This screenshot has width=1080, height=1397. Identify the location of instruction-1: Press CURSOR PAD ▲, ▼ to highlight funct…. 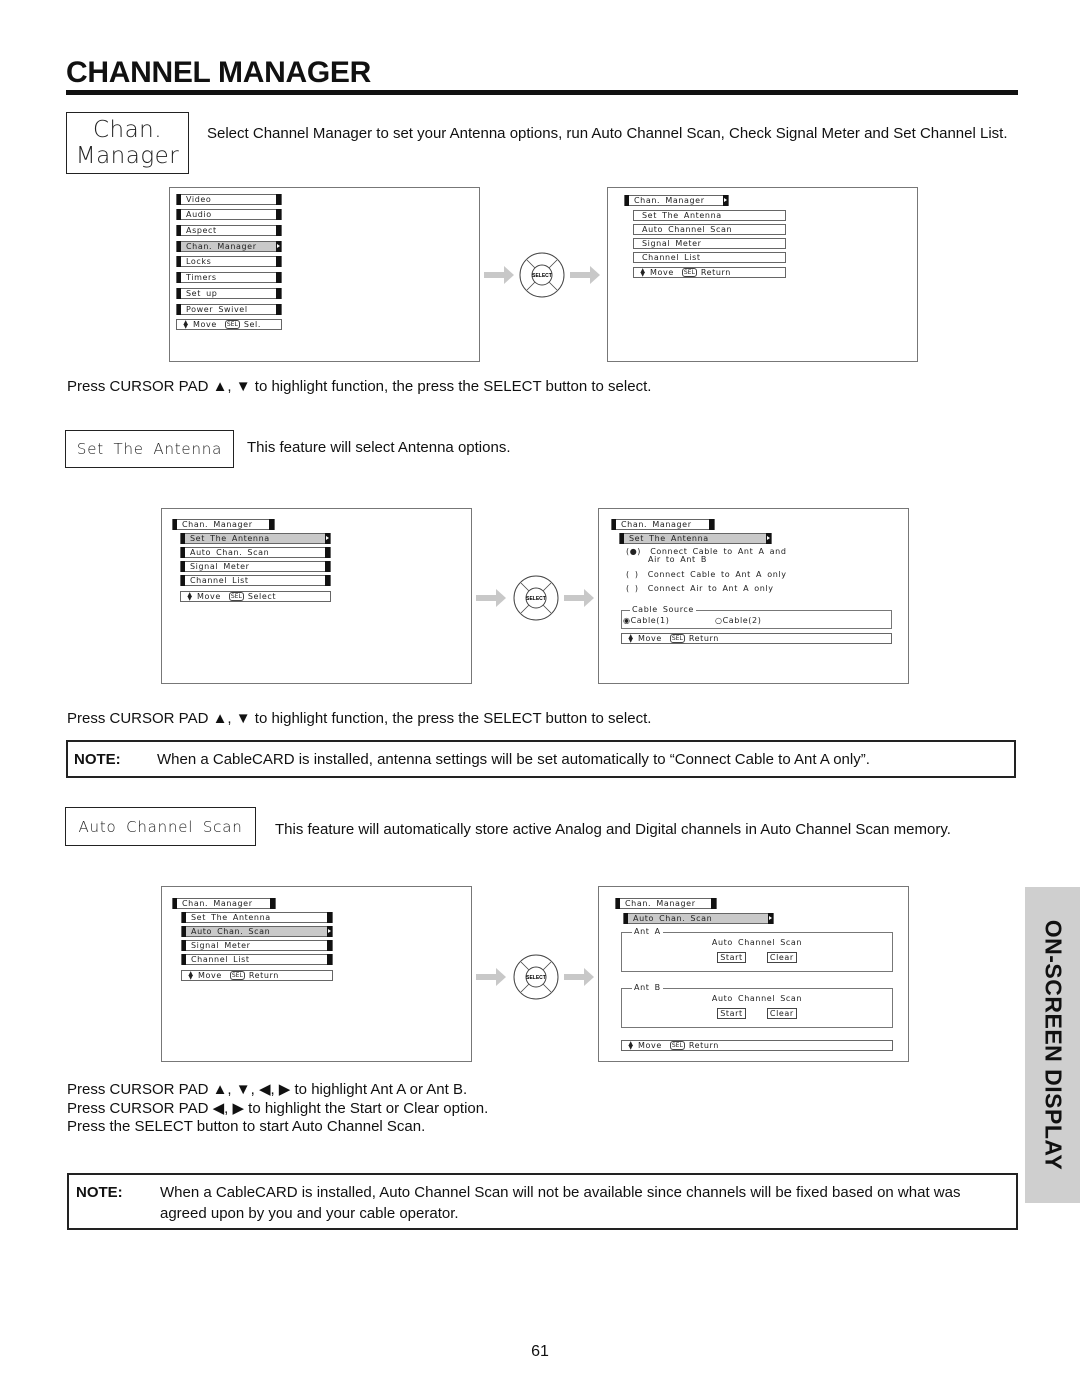
(359, 386).